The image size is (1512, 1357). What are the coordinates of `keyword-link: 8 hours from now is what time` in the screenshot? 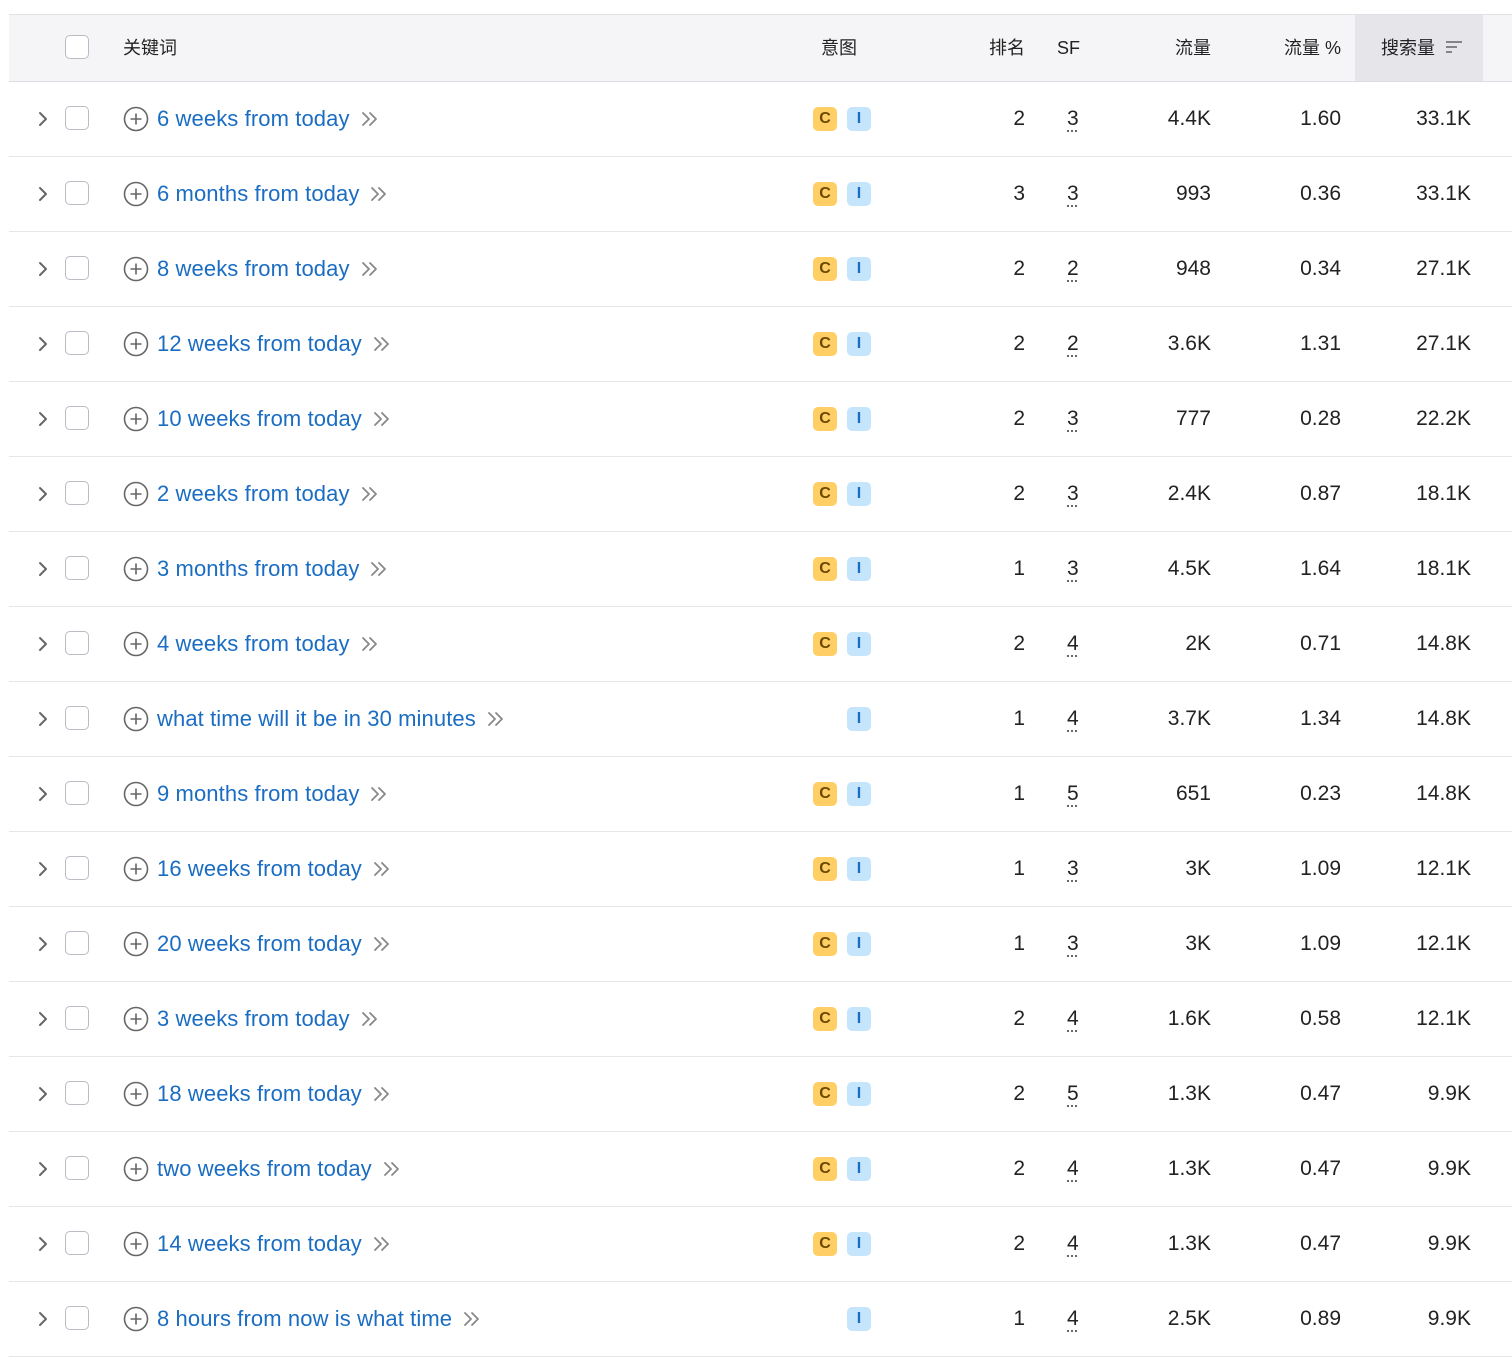 It's located at (304, 1319).